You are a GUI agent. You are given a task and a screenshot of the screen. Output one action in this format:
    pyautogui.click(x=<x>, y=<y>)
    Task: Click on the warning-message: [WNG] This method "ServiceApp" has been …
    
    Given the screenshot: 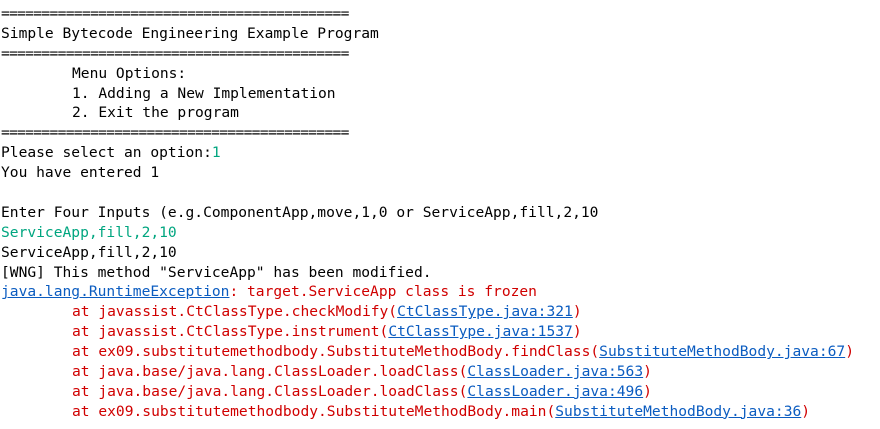 What is the action you would take?
    pyautogui.click(x=216, y=272)
    